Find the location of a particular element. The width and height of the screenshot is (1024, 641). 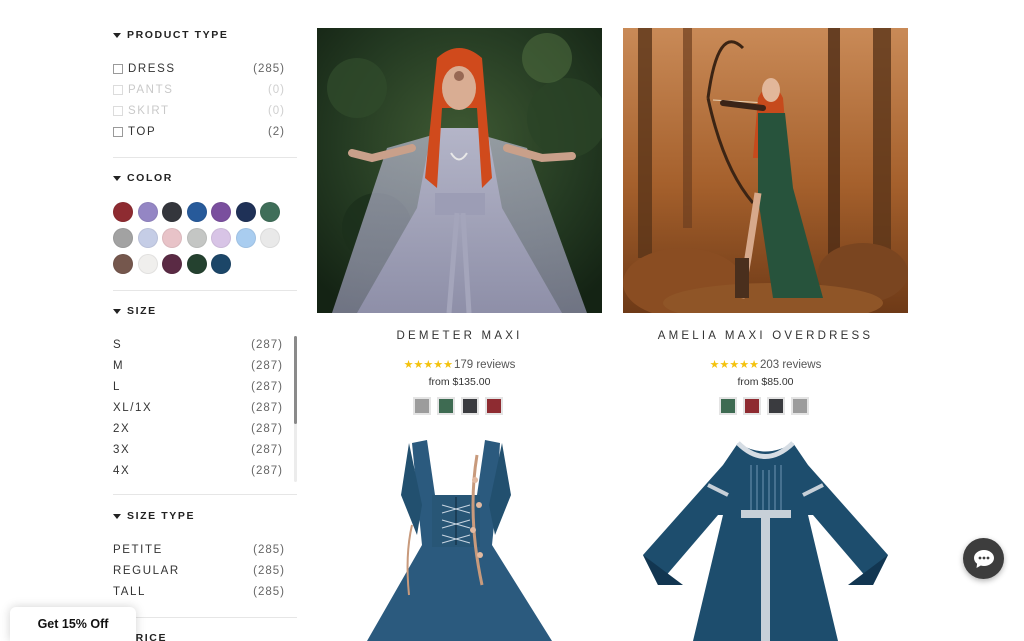

color-swatch-silver is located at coordinates (196, 238).